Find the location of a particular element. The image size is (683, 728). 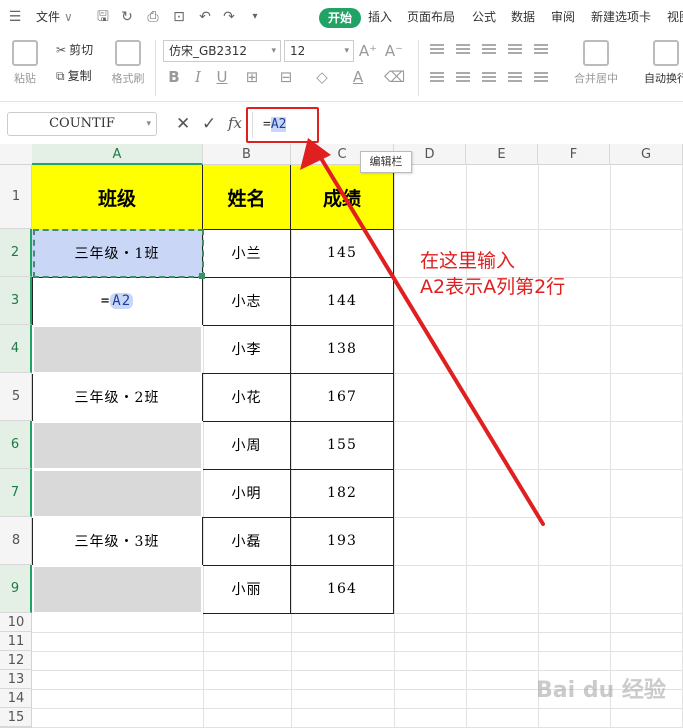

cut-button: ✂ 剪切 is located at coordinates (74, 50).